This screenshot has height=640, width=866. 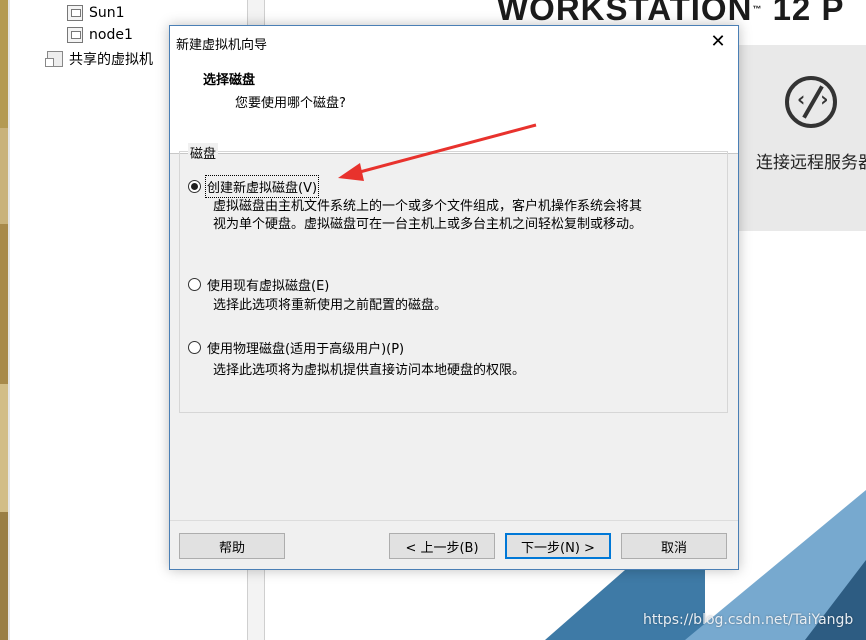 What do you see at coordinates (194, 284) in the screenshot?
I see `radio-use-existing-disk` at bounding box center [194, 284].